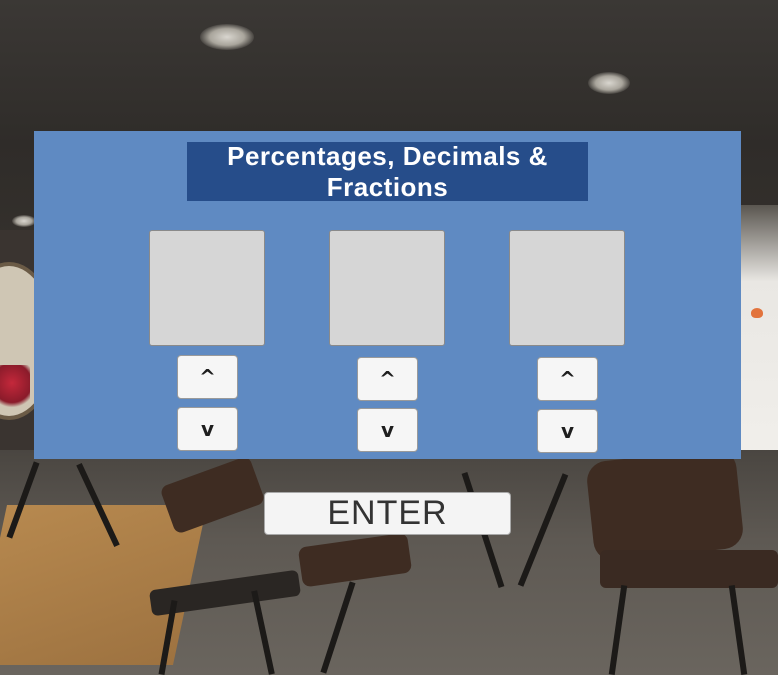 The image size is (778, 675). I want to click on increment-button-3: ^, so click(567, 379).